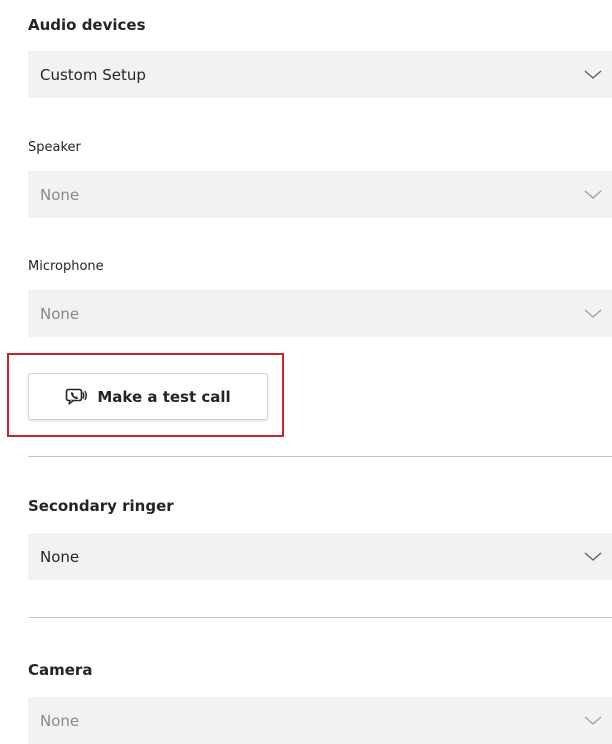 This screenshot has width=612, height=744. What do you see at coordinates (164, 396) in the screenshot?
I see `make-test-call-label: Make a test call` at bounding box center [164, 396].